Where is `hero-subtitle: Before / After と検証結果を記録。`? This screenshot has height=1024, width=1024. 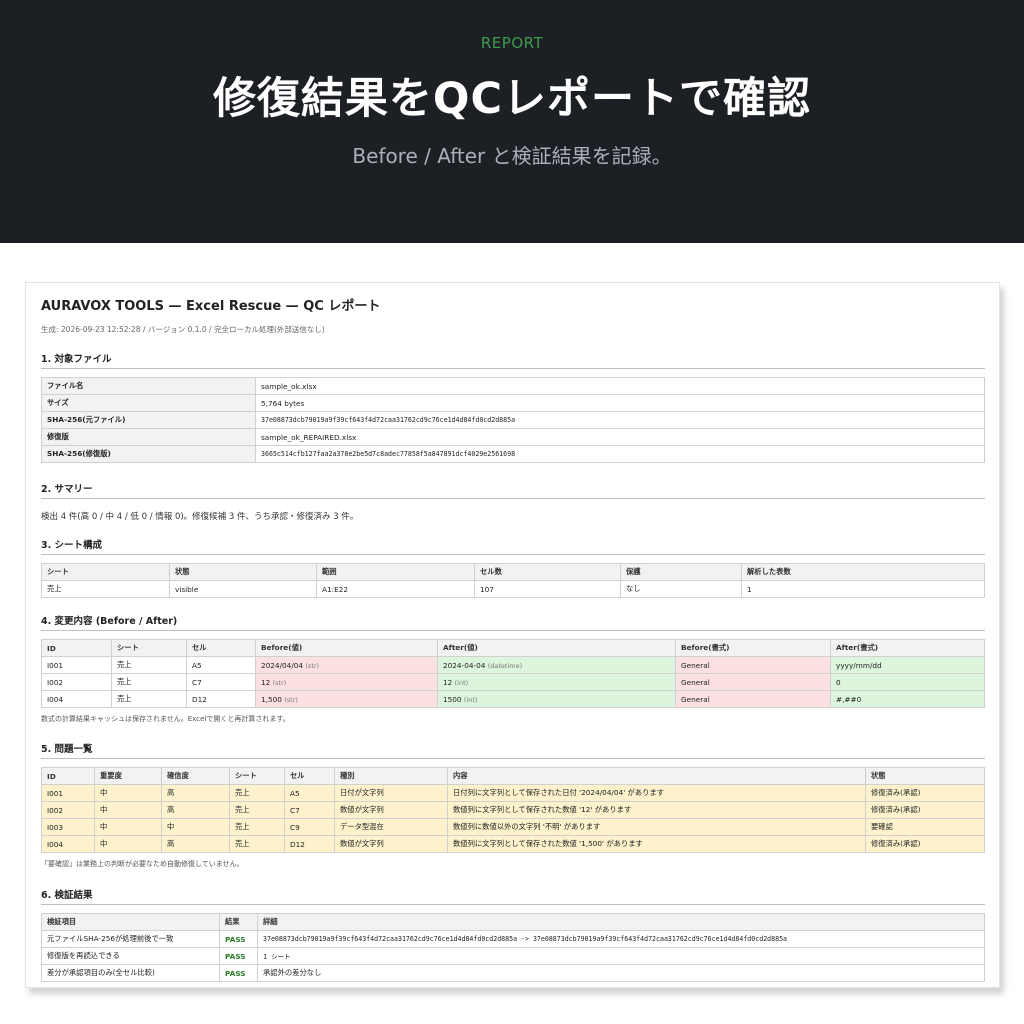 hero-subtitle: Before / After と検証結果を記録。 is located at coordinates (512, 156).